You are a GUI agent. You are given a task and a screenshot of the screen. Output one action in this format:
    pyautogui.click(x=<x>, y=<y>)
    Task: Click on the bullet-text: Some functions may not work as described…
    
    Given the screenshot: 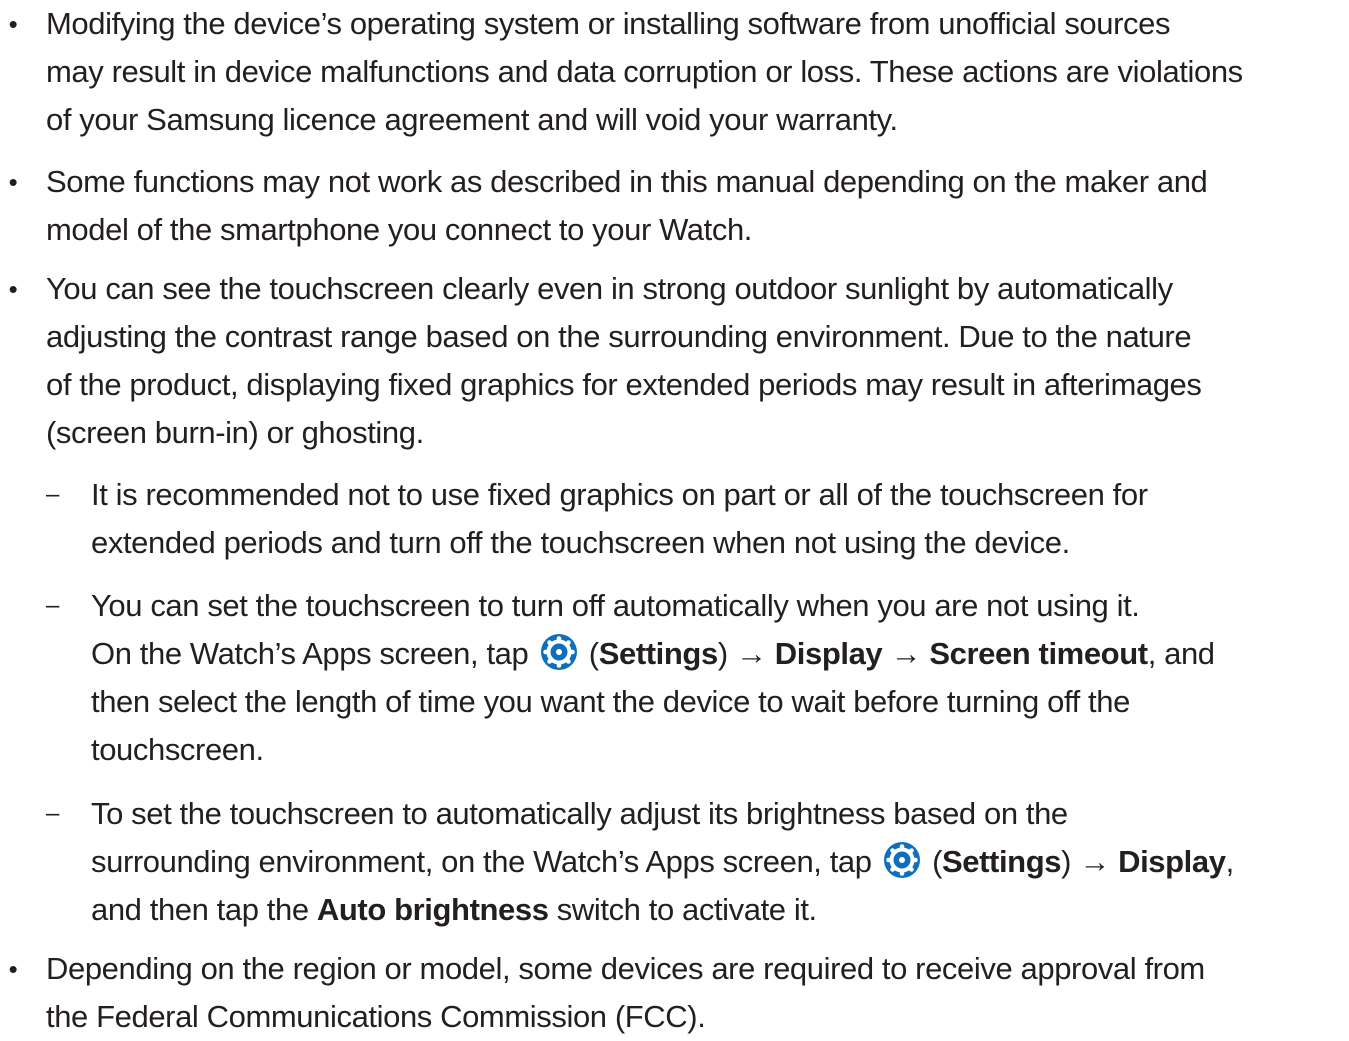 What is the action you would take?
    pyautogui.click(x=696, y=206)
    